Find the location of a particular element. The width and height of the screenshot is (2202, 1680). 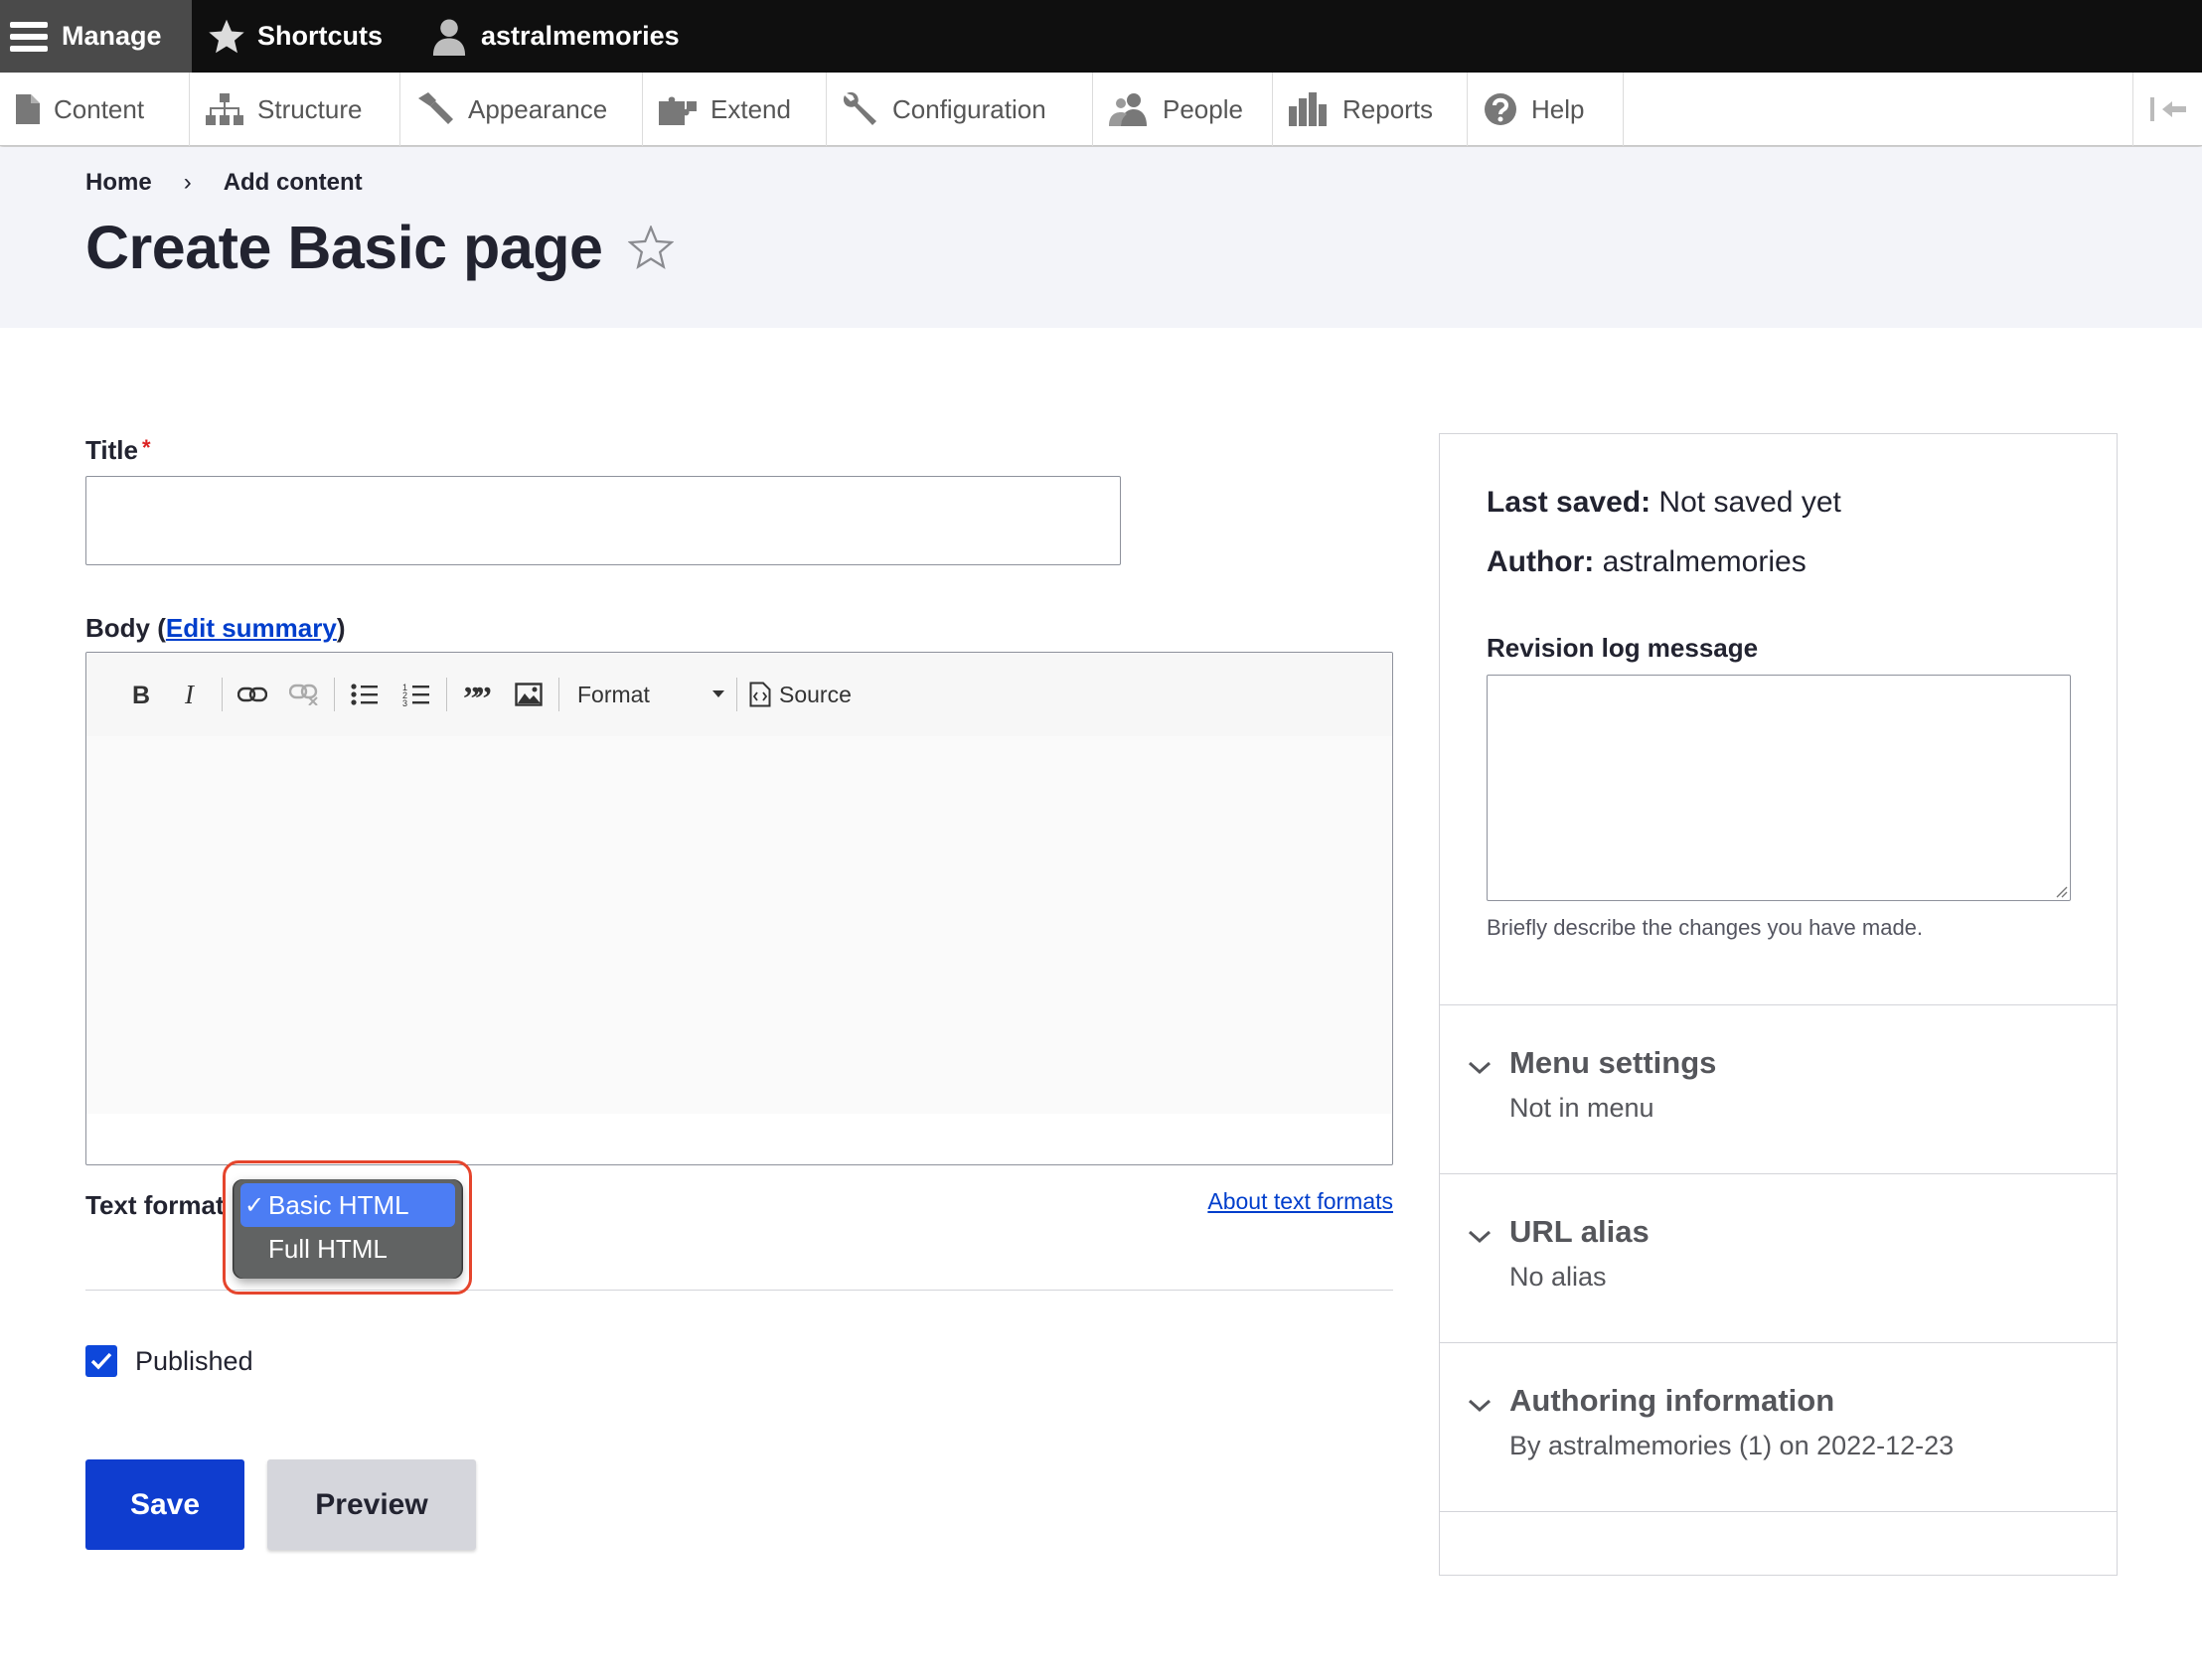

wrench-icon is located at coordinates (859, 108).